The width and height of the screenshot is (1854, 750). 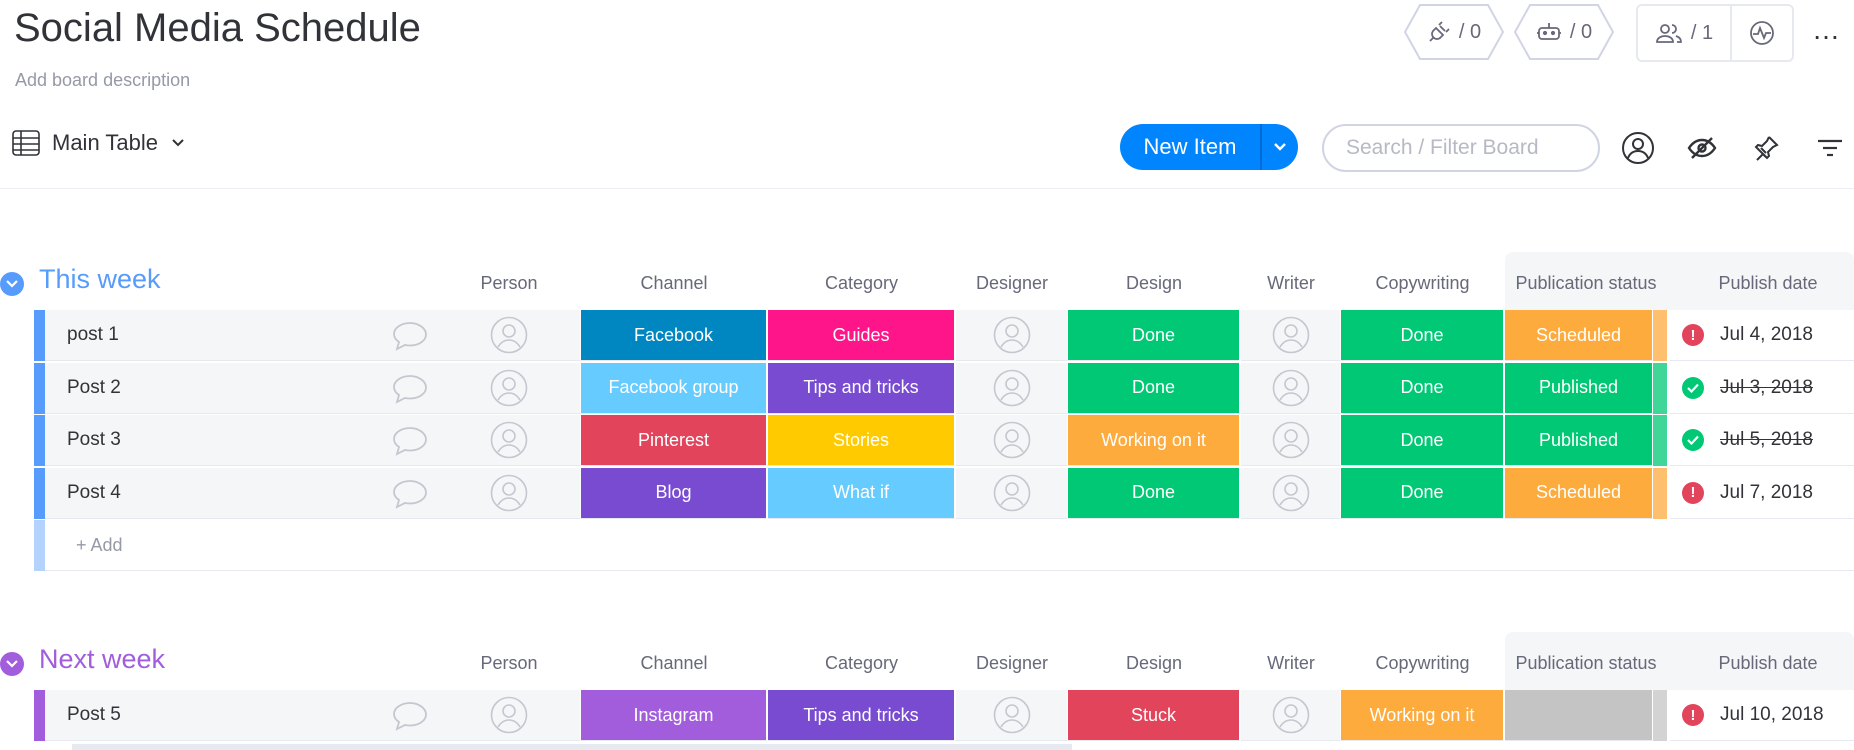 I want to click on channel-status-cell: Blog, so click(x=674, y=493).